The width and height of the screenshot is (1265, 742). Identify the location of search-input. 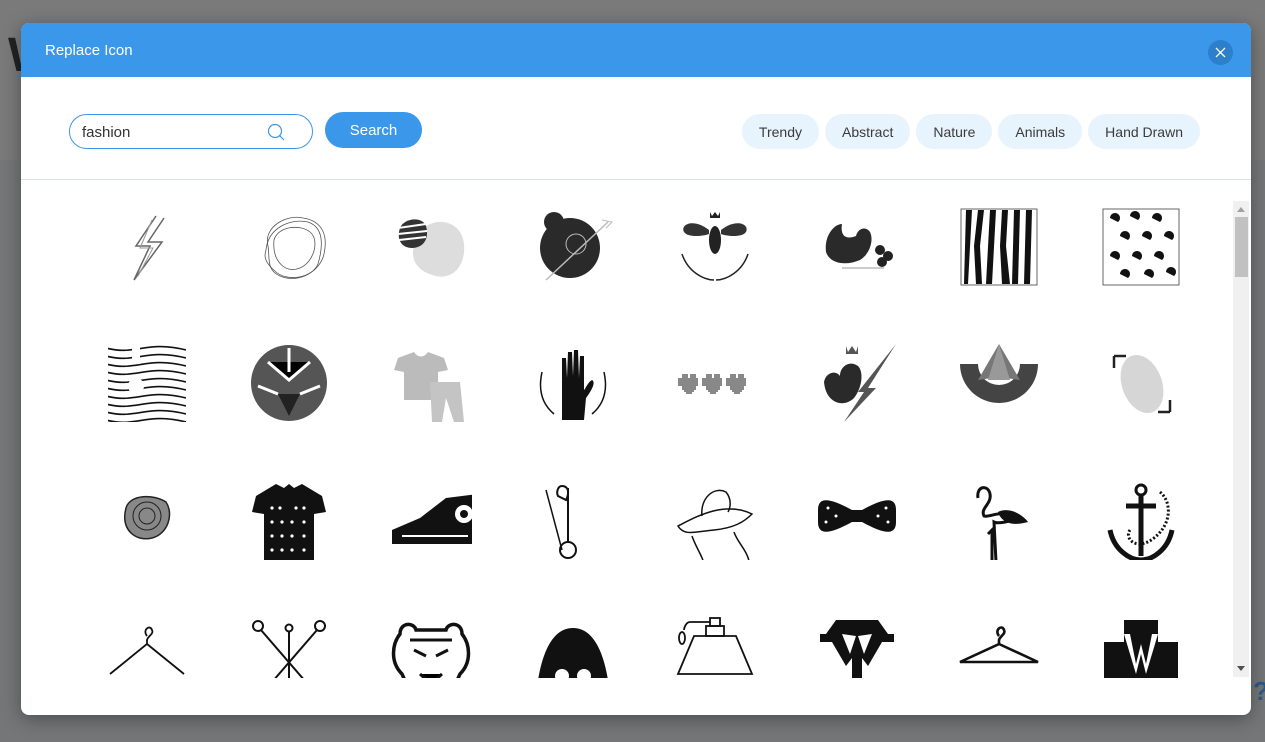
(172, 132).